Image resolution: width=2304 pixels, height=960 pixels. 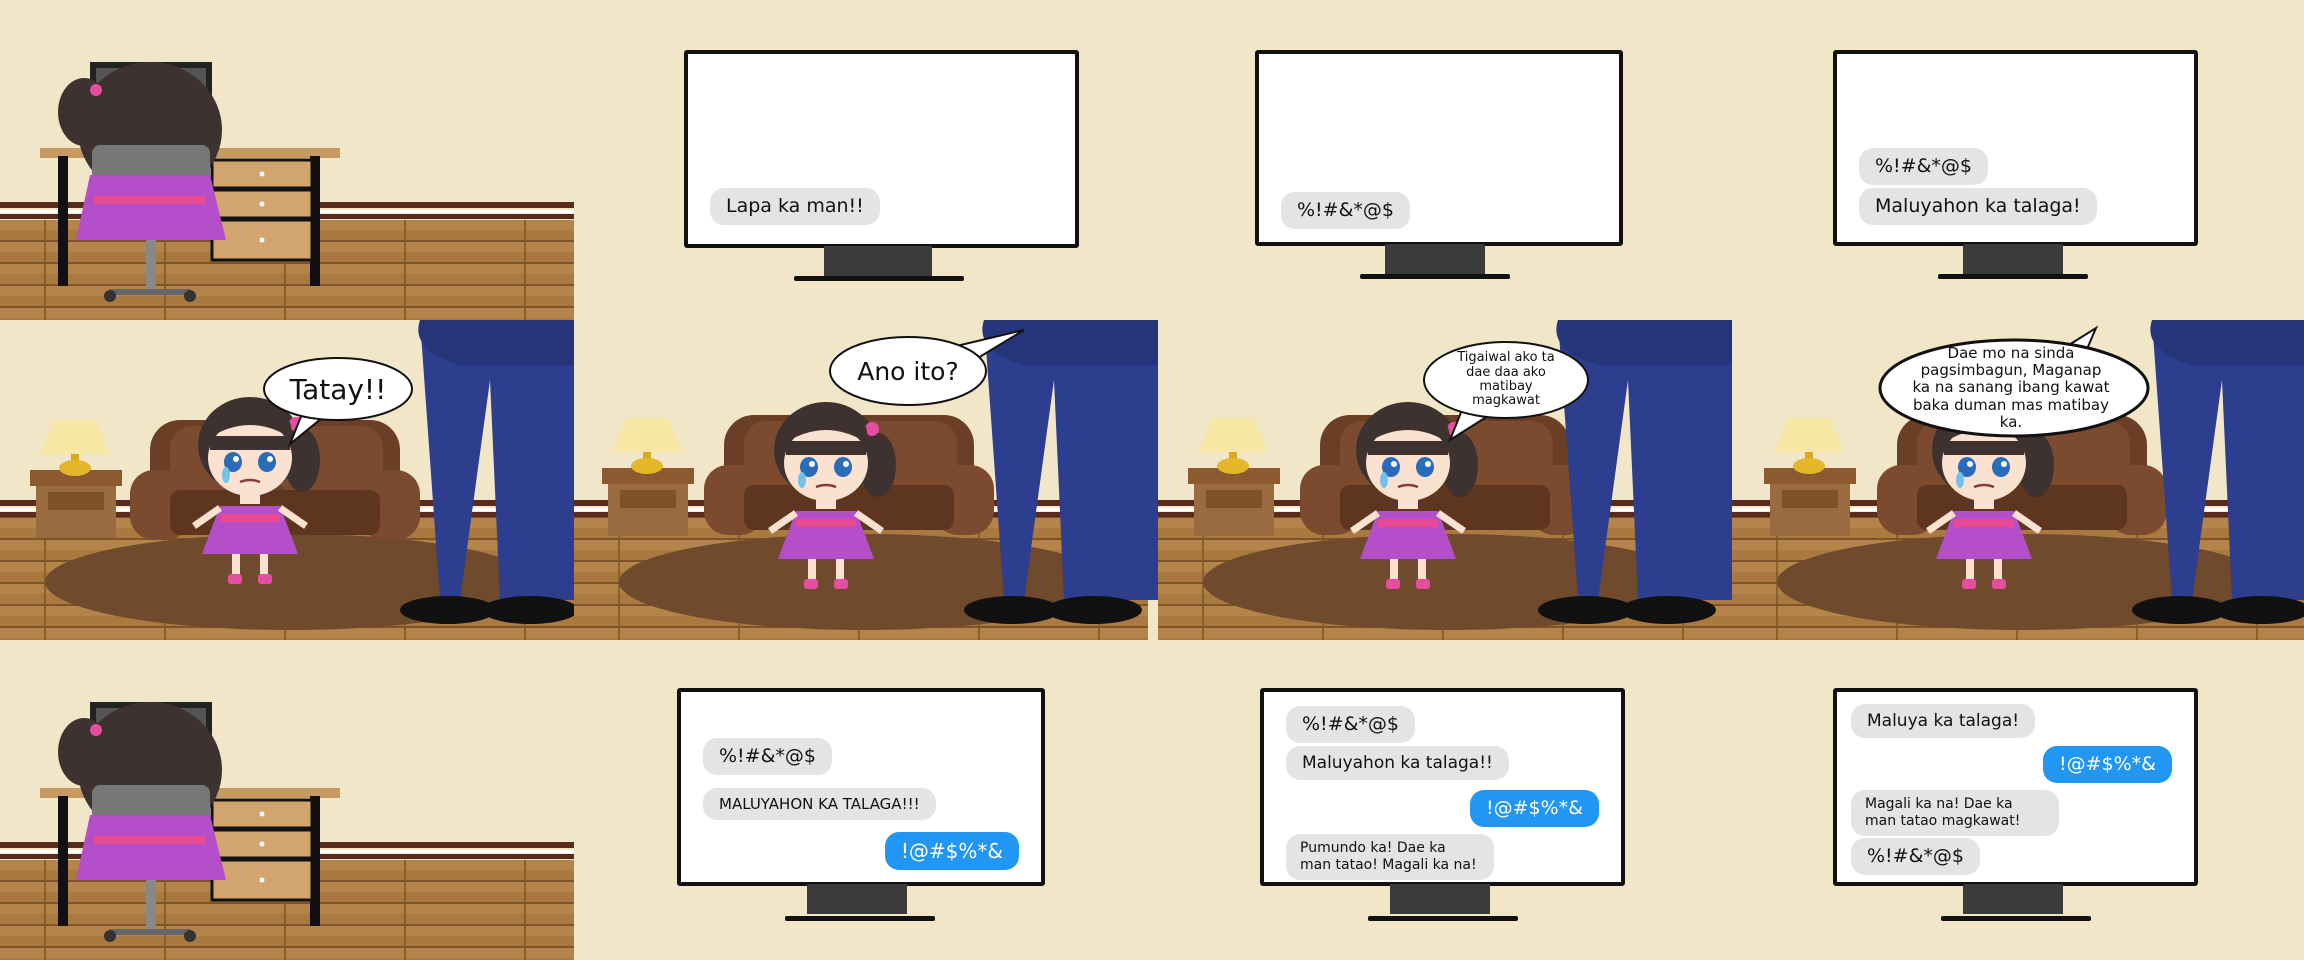 What do you see at coordinates (881, 149) in the screenshot?
I see `monitor-screen: Lapa ka man!!` at bounding box center [881, 149].